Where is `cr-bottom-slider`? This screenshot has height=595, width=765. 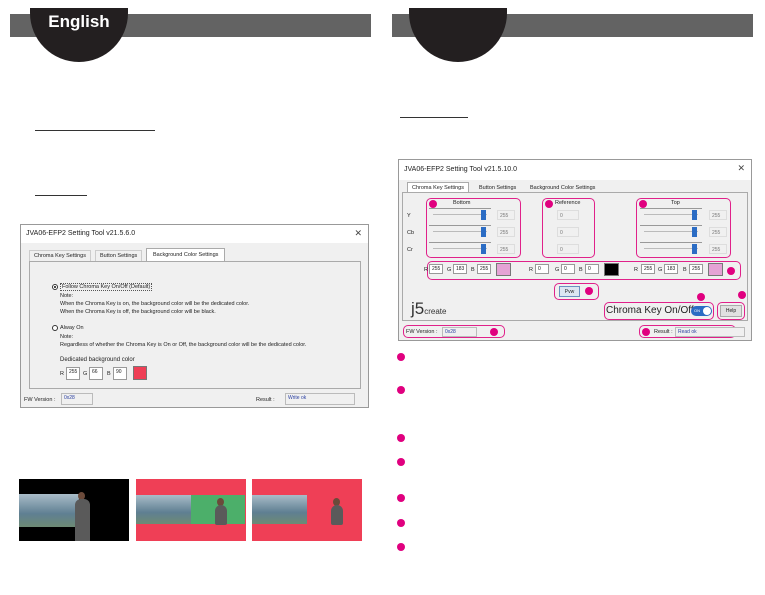
cr-bottom-slider is located at coordinates (460, 248).